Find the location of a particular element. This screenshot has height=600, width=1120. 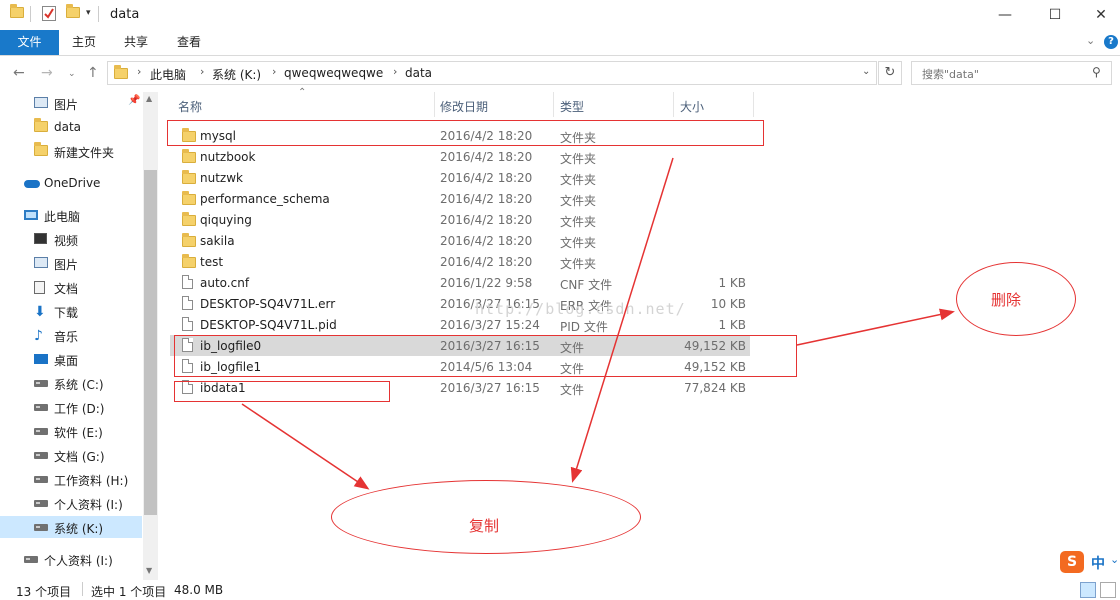

ime-indicator: S 中 ⌄ is located at coordinates (1090, 563).